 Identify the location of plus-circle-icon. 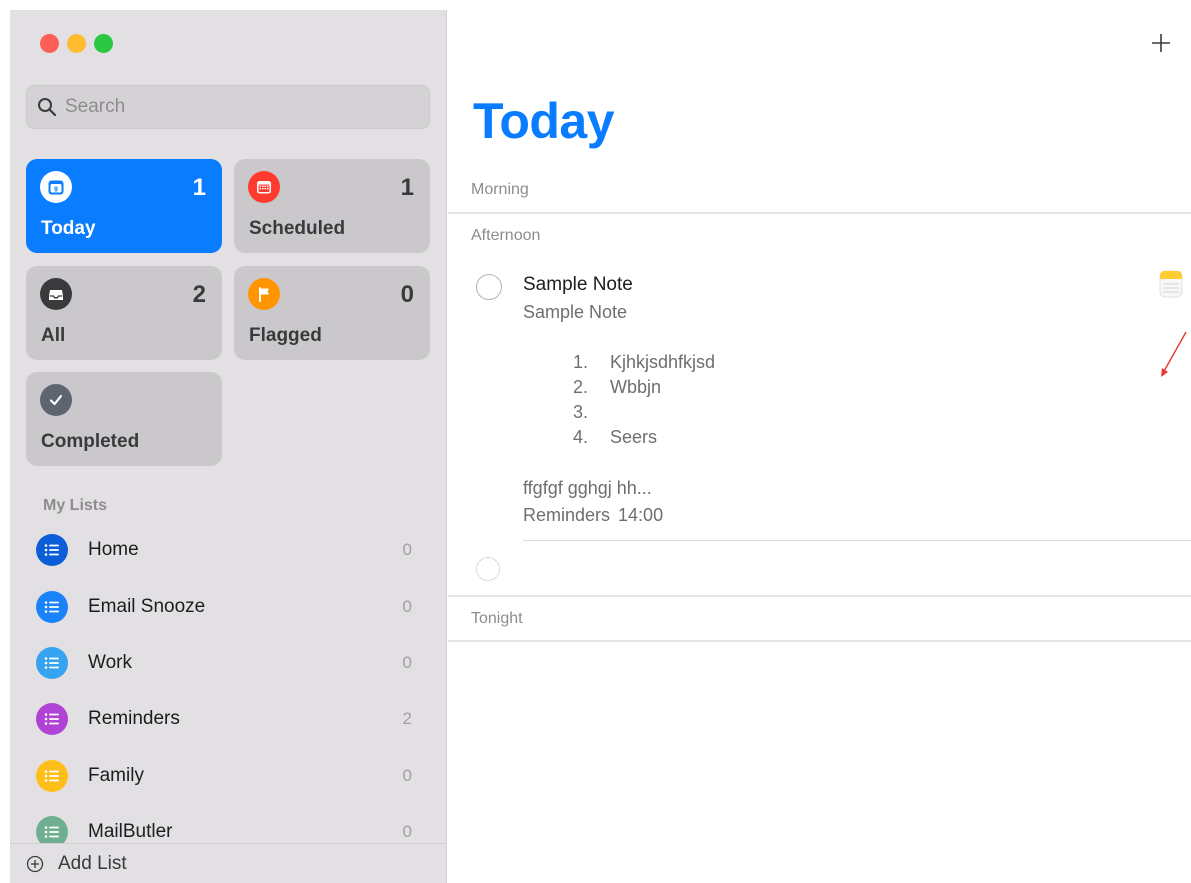
(35, 863).